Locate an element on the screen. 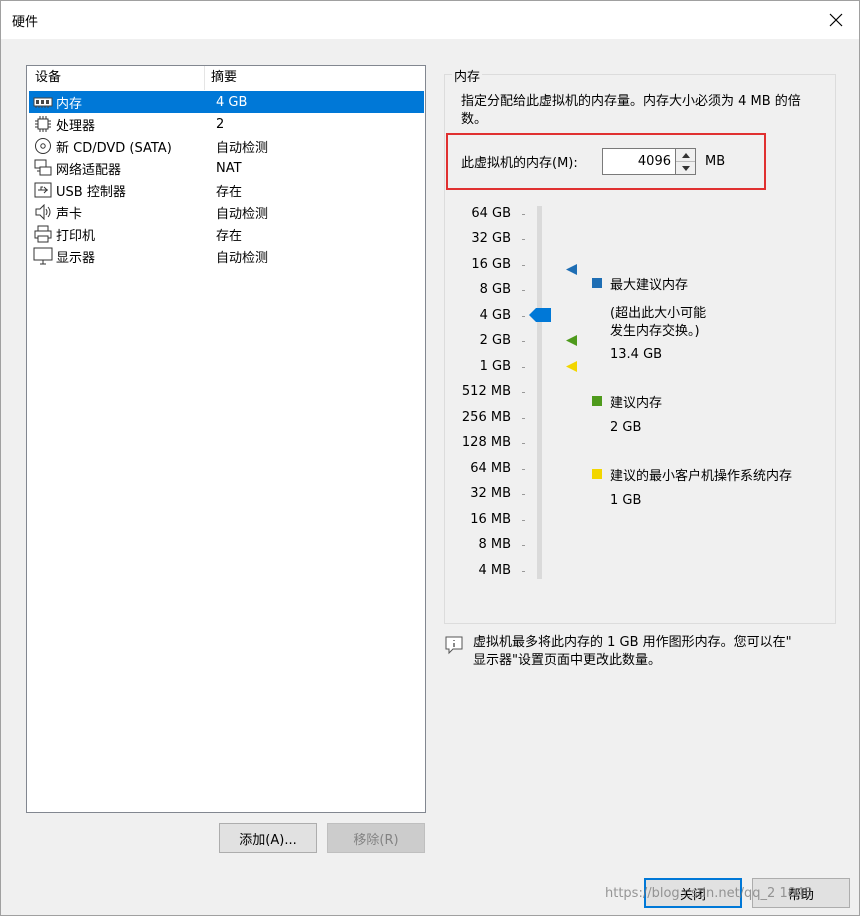  device-name: USB 控制器 is located at coordinates (91, 192).